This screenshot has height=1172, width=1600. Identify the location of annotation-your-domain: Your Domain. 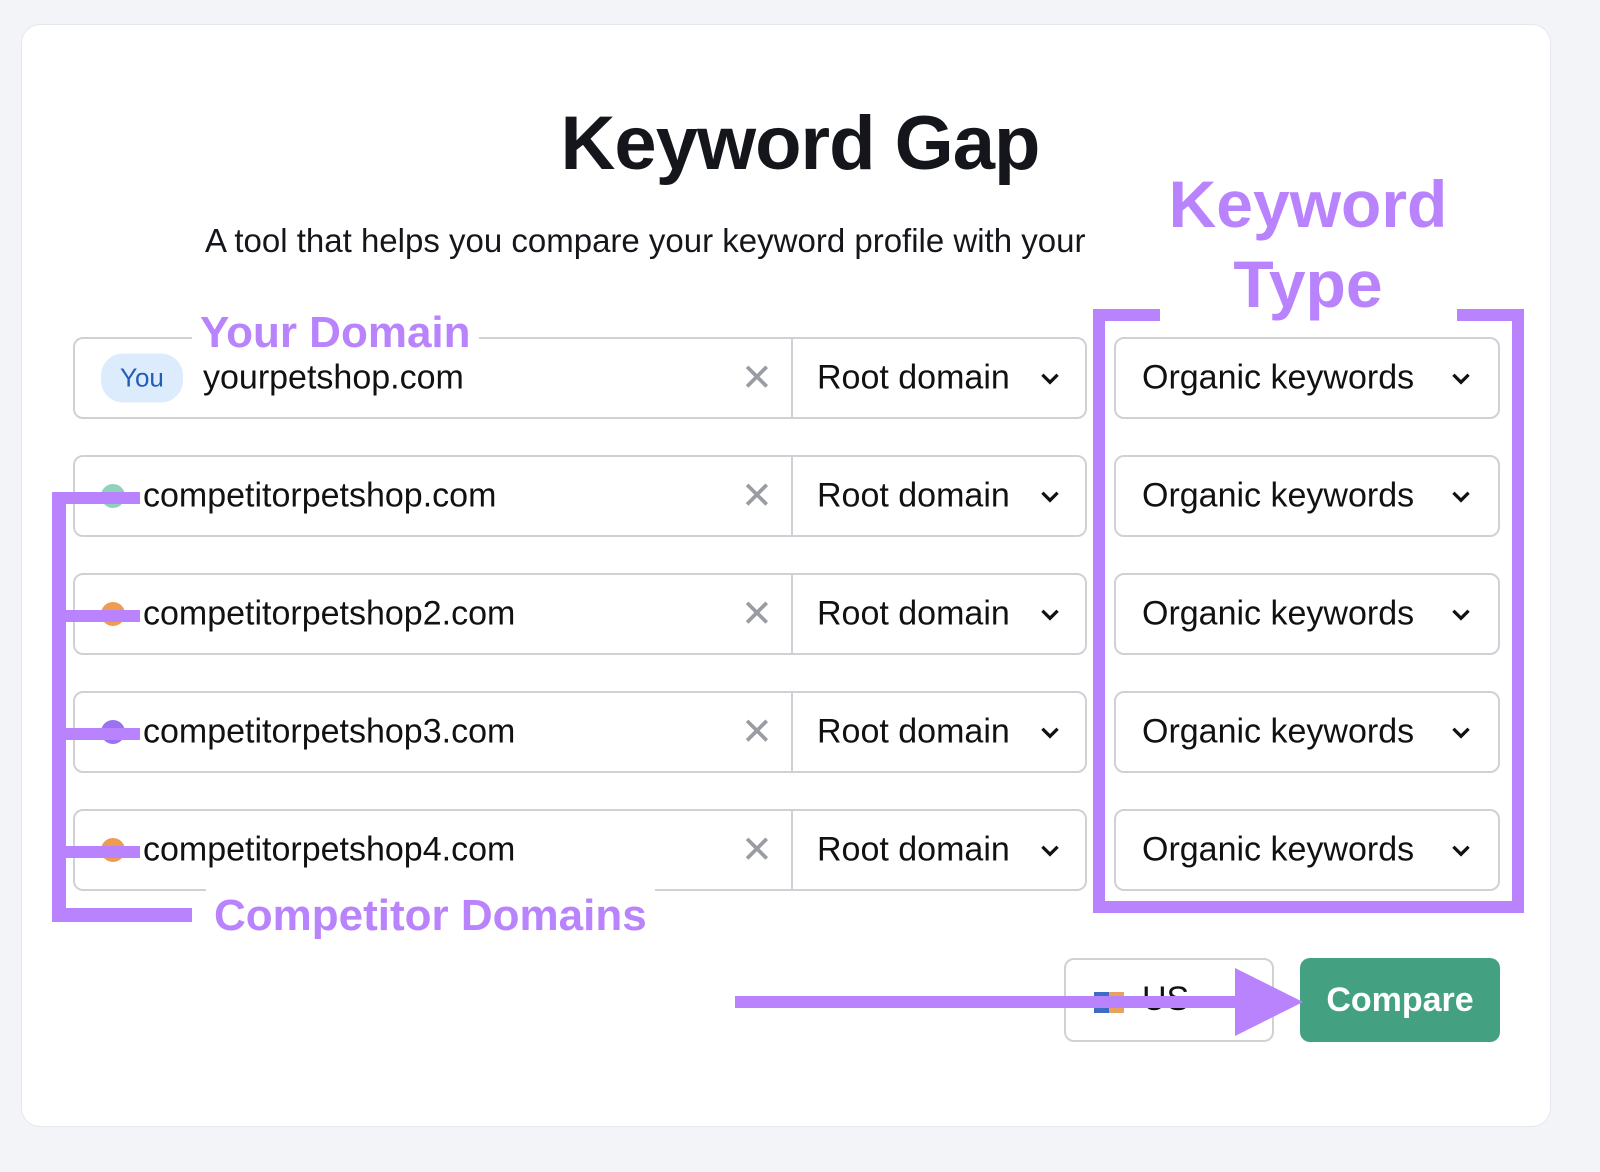
(335, 333).